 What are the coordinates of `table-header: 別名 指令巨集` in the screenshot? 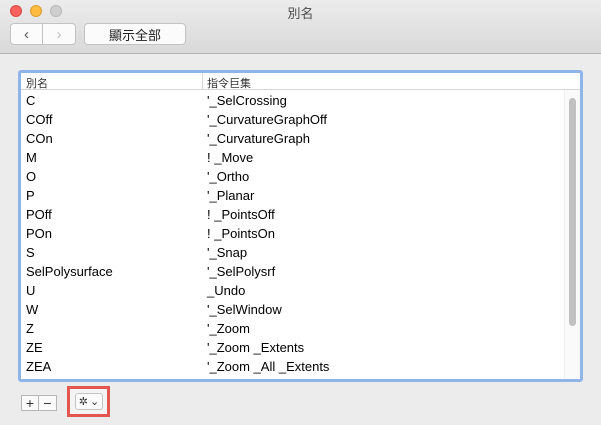 It's located at (300, 81).